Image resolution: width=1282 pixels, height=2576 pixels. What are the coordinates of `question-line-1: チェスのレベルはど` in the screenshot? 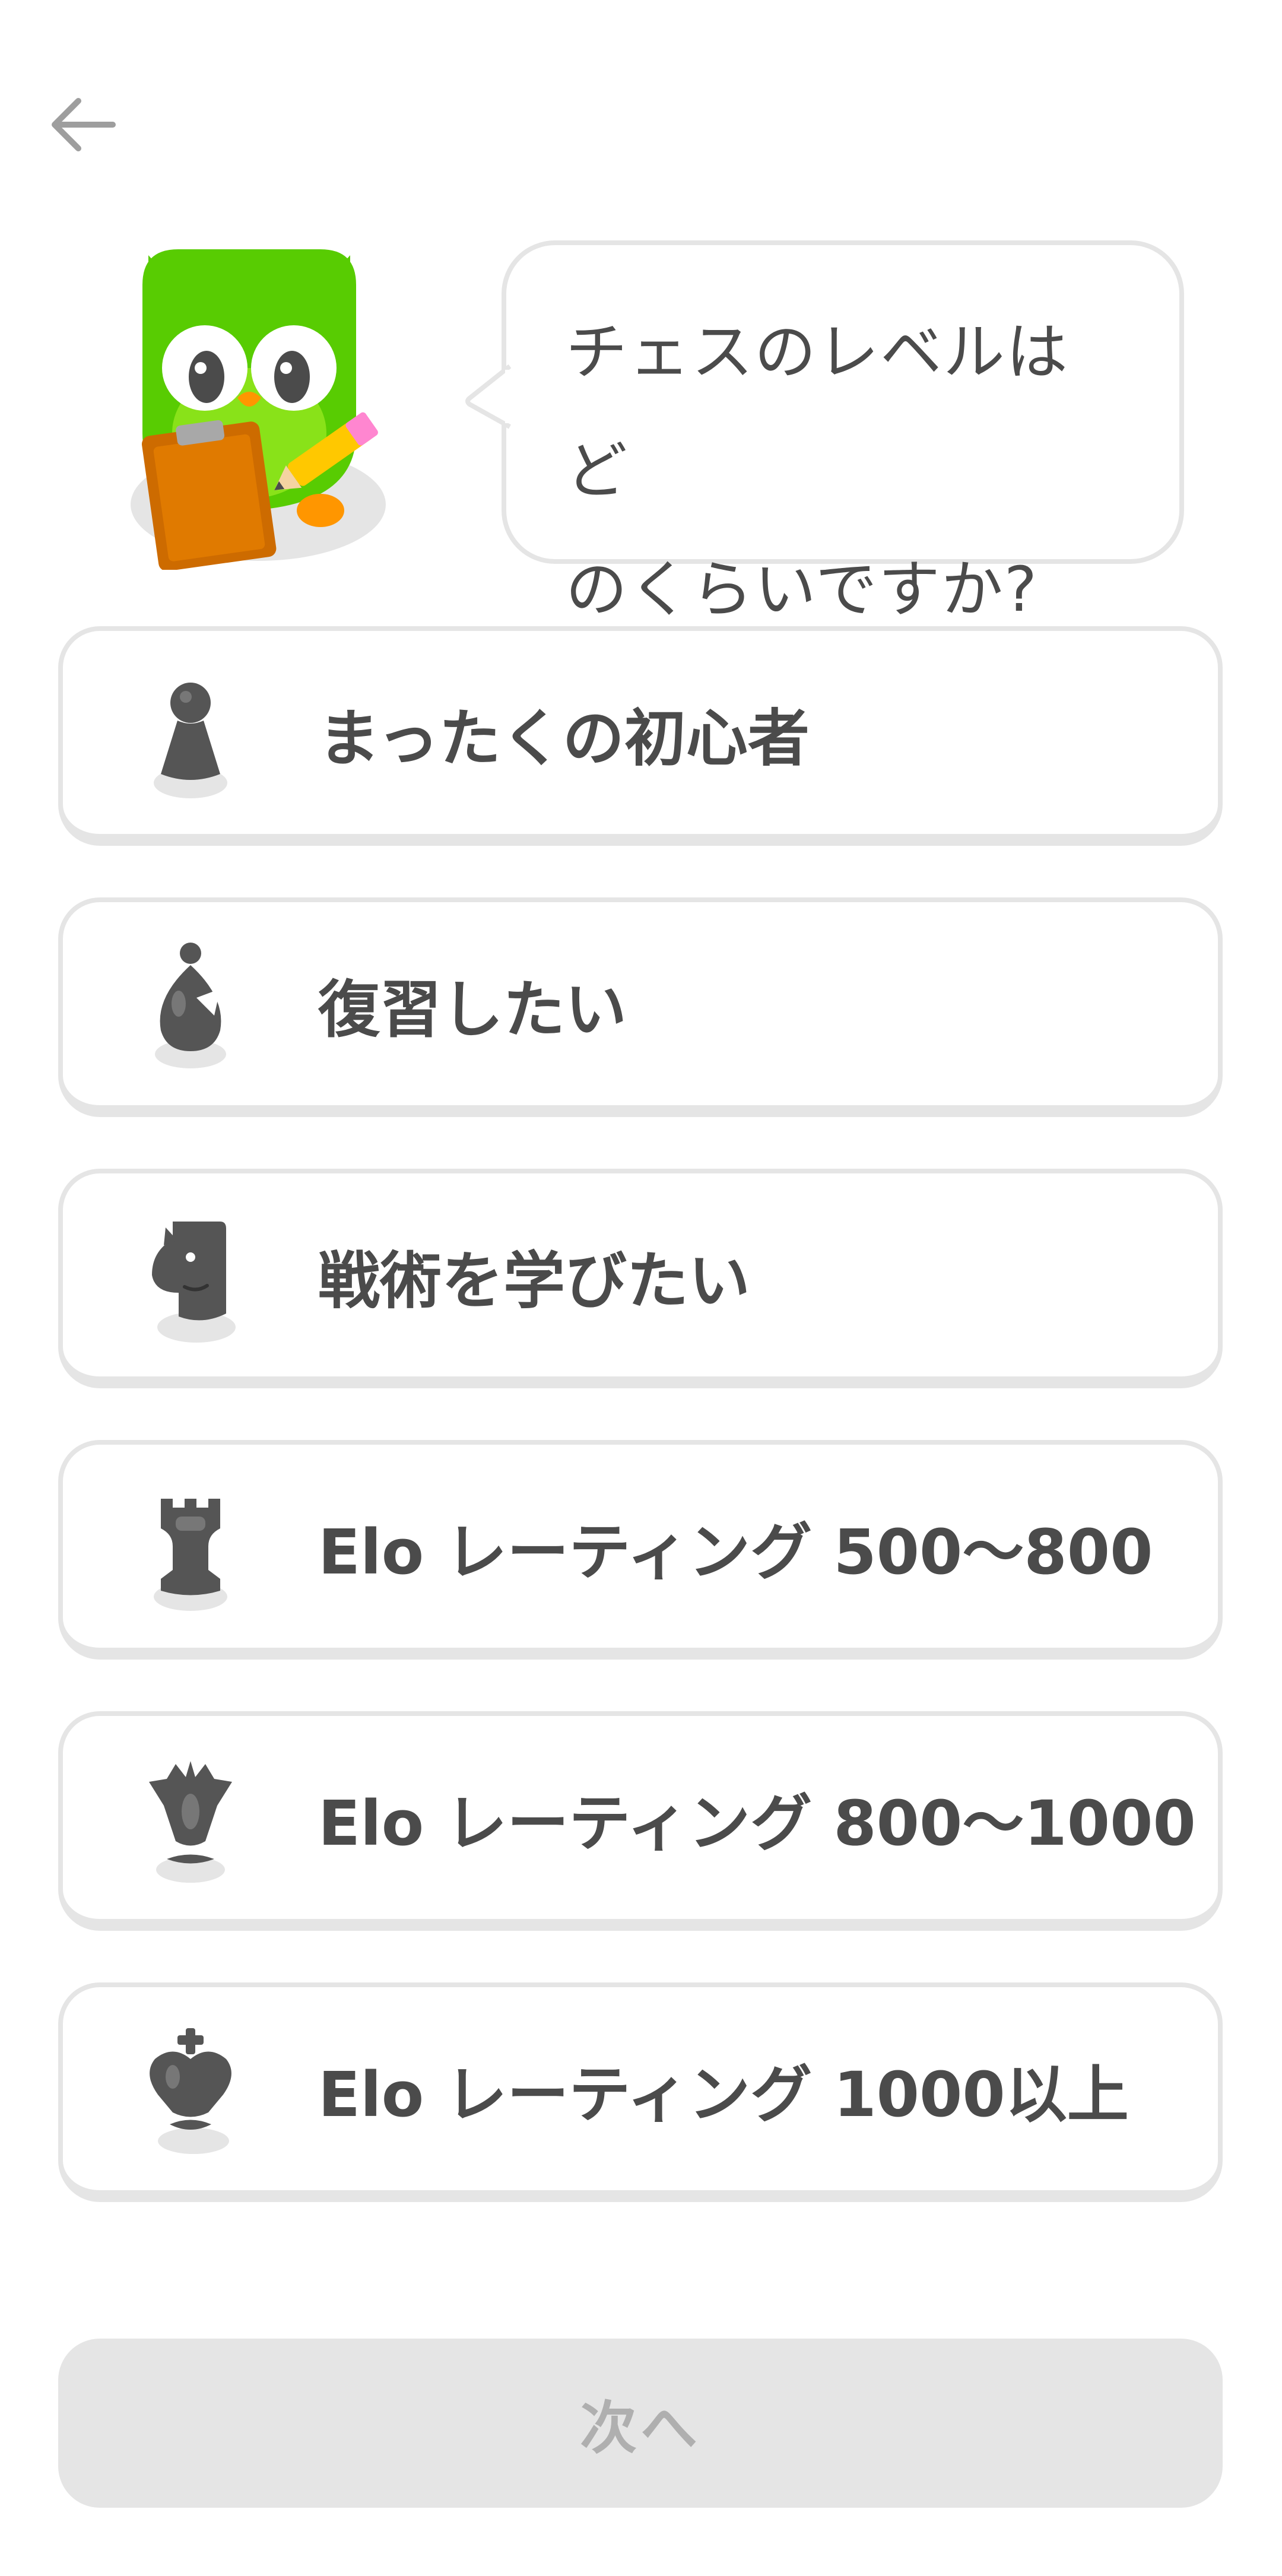 It's located at (818, 411).